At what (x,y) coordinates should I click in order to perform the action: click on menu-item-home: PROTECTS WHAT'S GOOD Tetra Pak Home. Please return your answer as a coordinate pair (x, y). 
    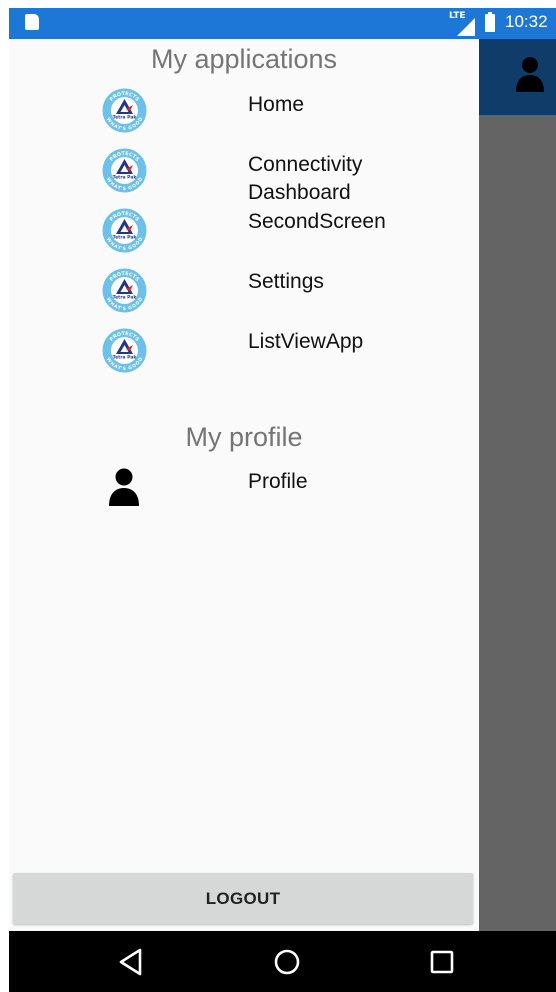
    Looking at the image, I should click on (244, 111).